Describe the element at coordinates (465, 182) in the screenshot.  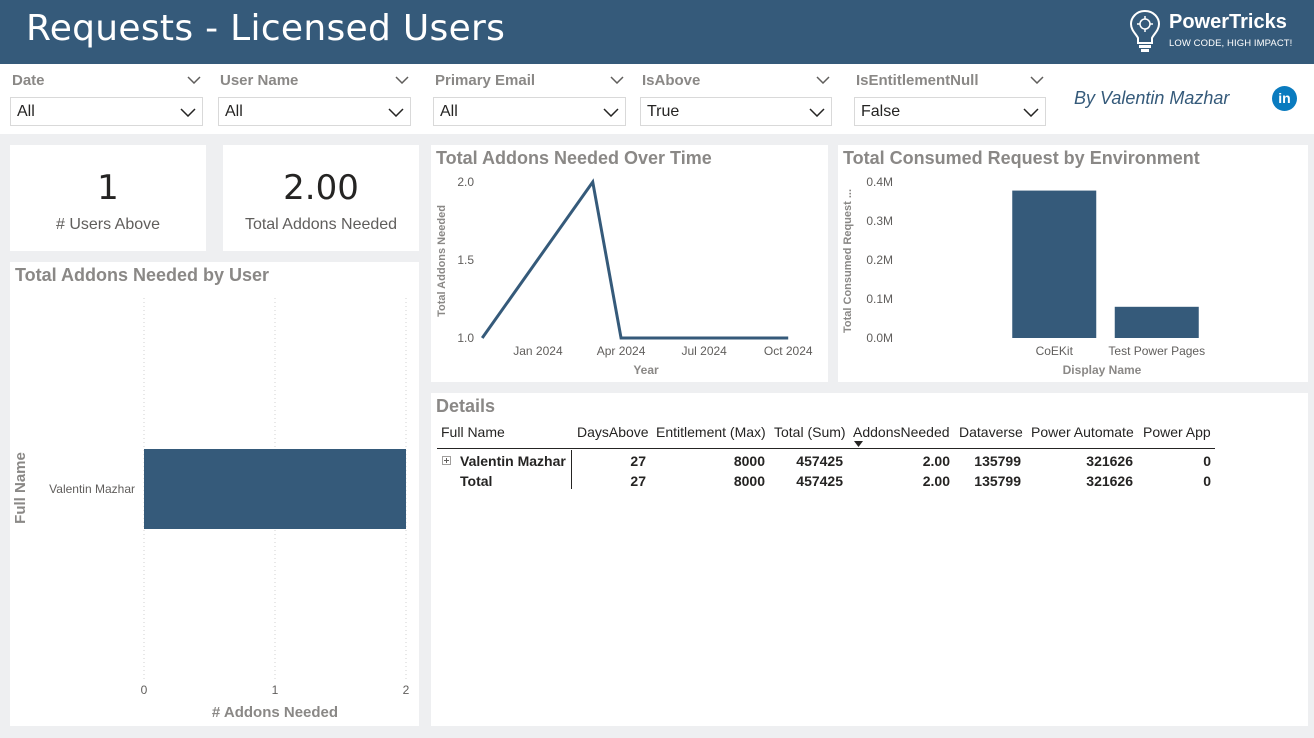
I see `y-tick-label: 2.0` at that location.